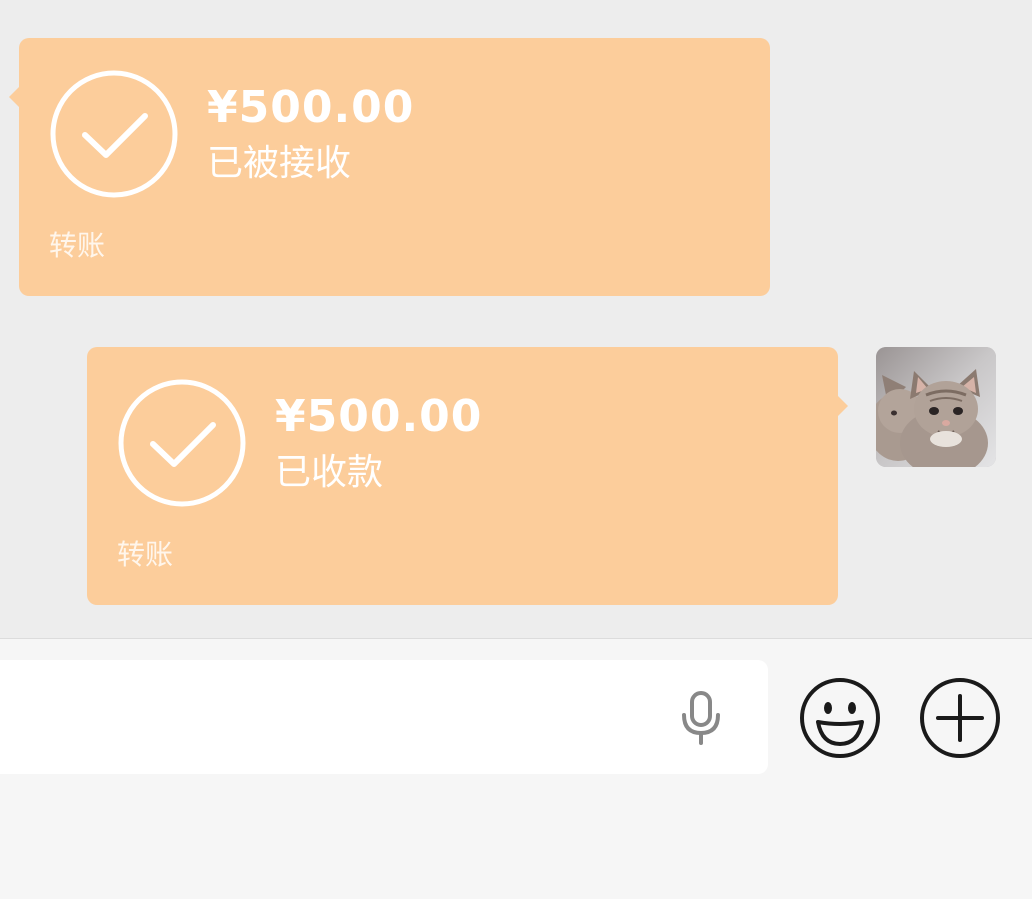 The height and width of the screenshot is (899, 1032). Describe the element at coordinates (384, 717) in the screenshot. I see `message-input` at that location.